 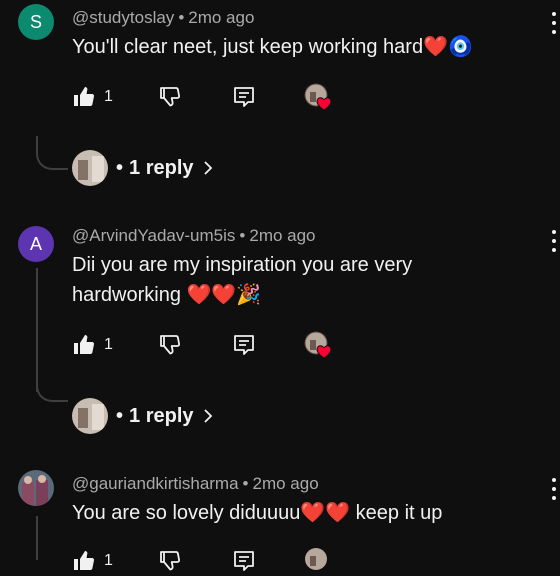 I want to click on comment-meta: @ArvindYadav-um5is • 2mo ago, so click(x=194, y=236).